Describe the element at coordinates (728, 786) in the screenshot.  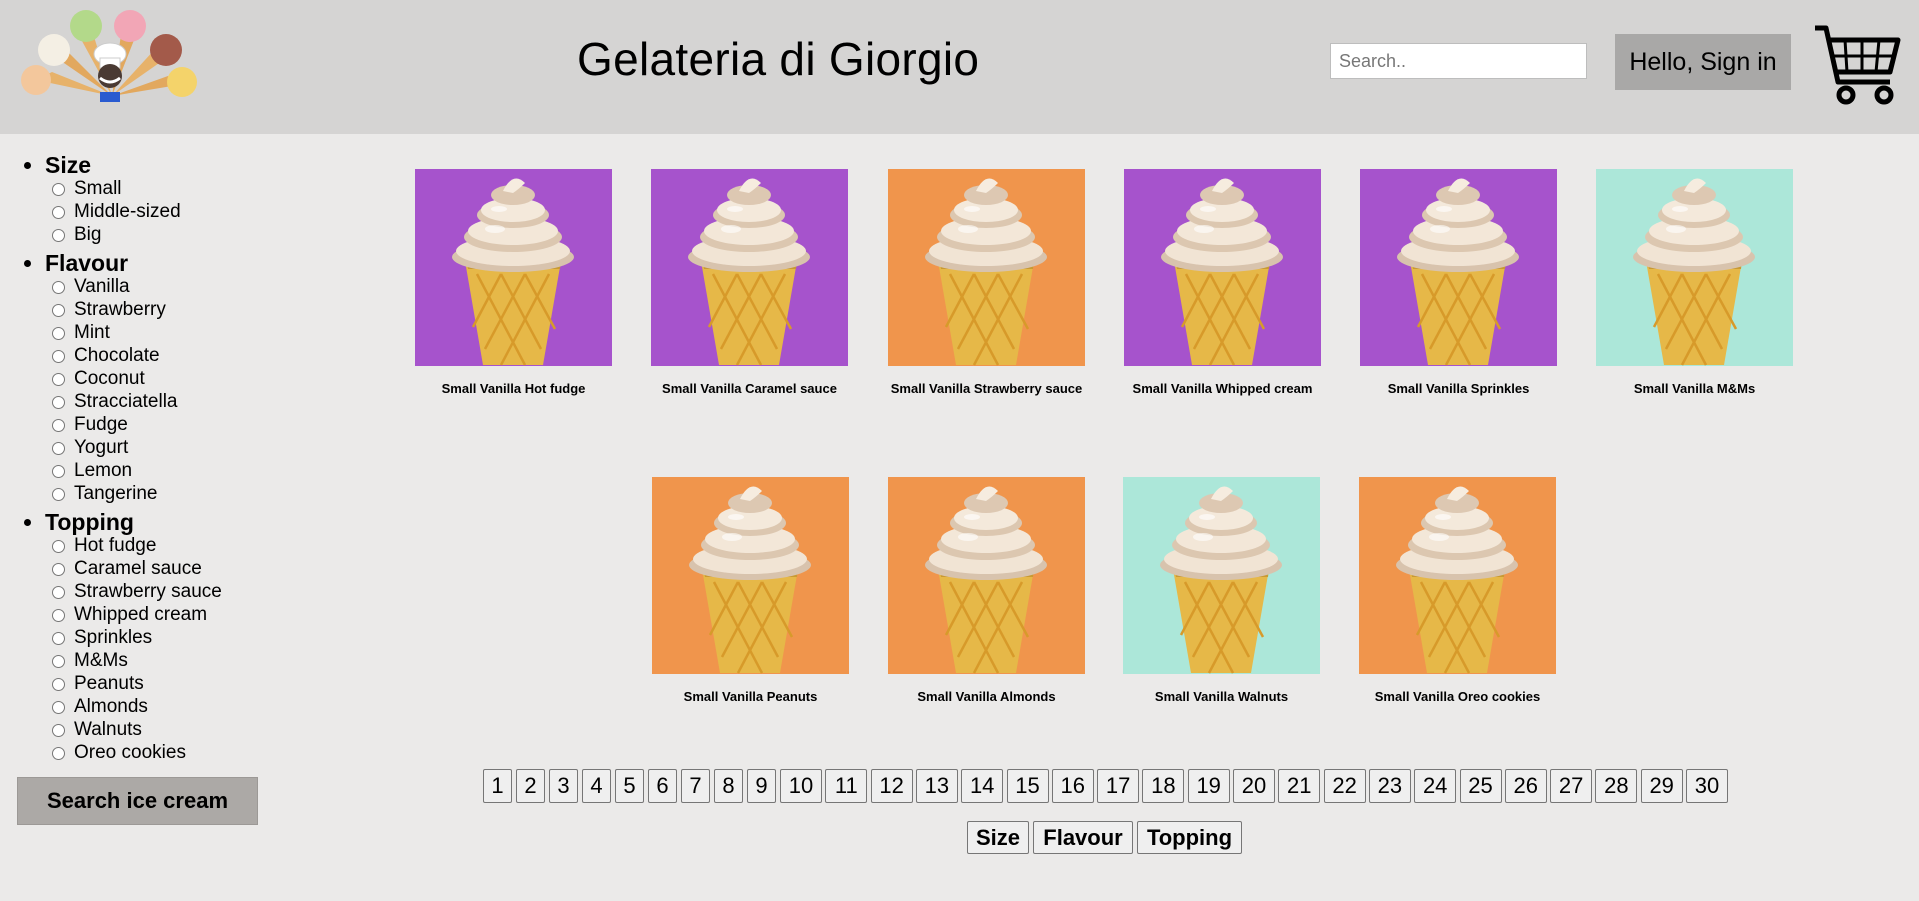
I see `page-button: 8` at that location.